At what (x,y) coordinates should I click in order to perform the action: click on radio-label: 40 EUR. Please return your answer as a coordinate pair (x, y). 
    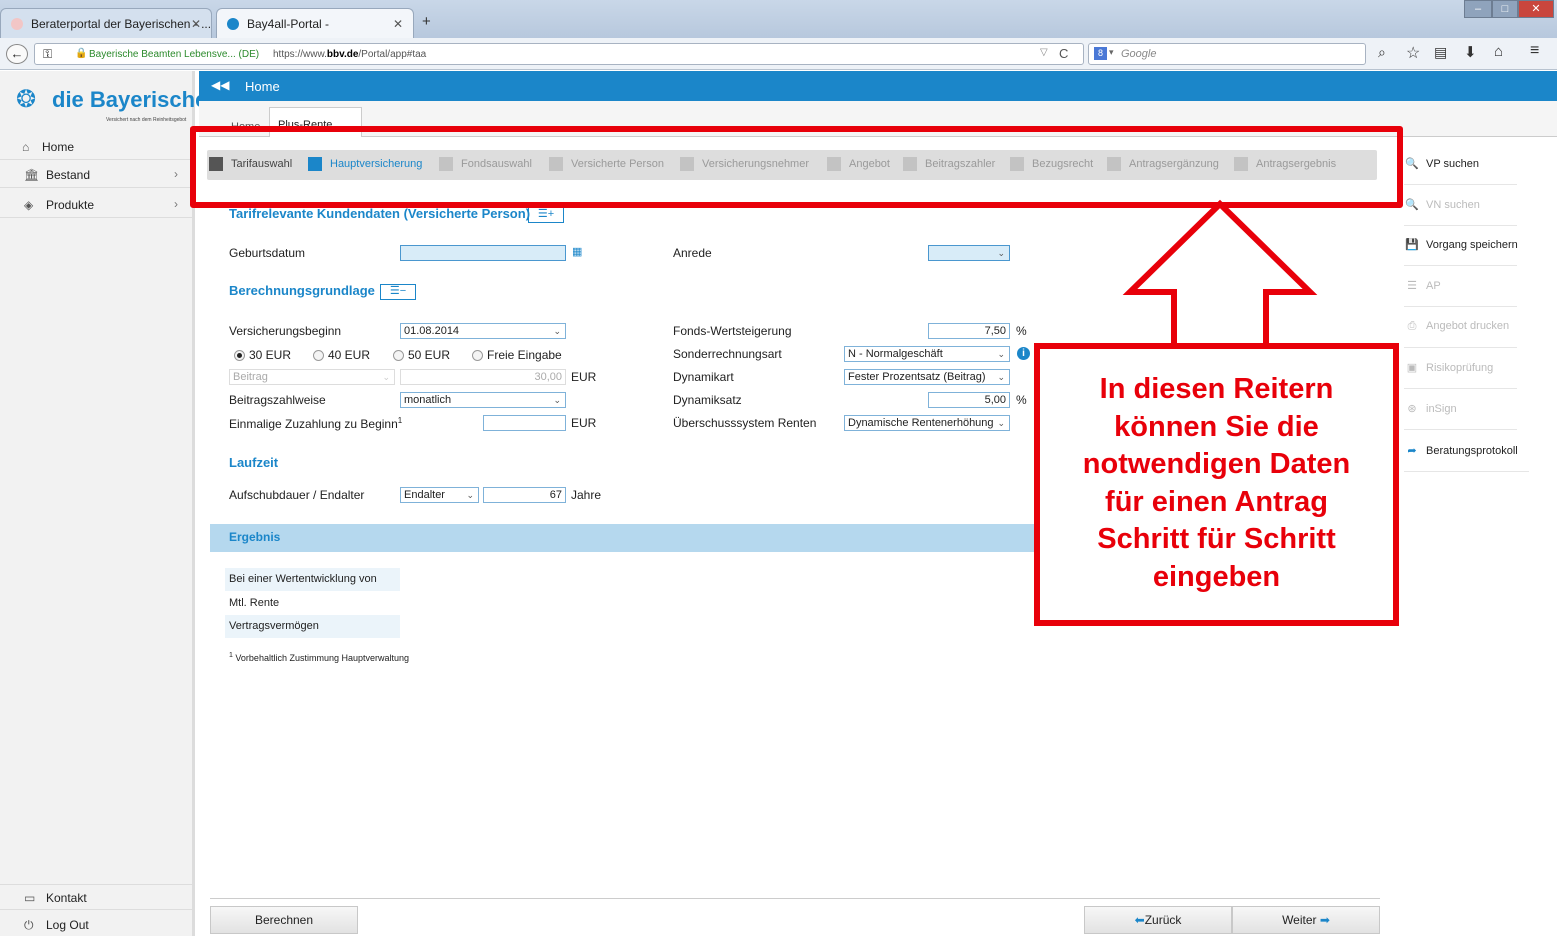
    Looking at the image, I should click on (349, 355).